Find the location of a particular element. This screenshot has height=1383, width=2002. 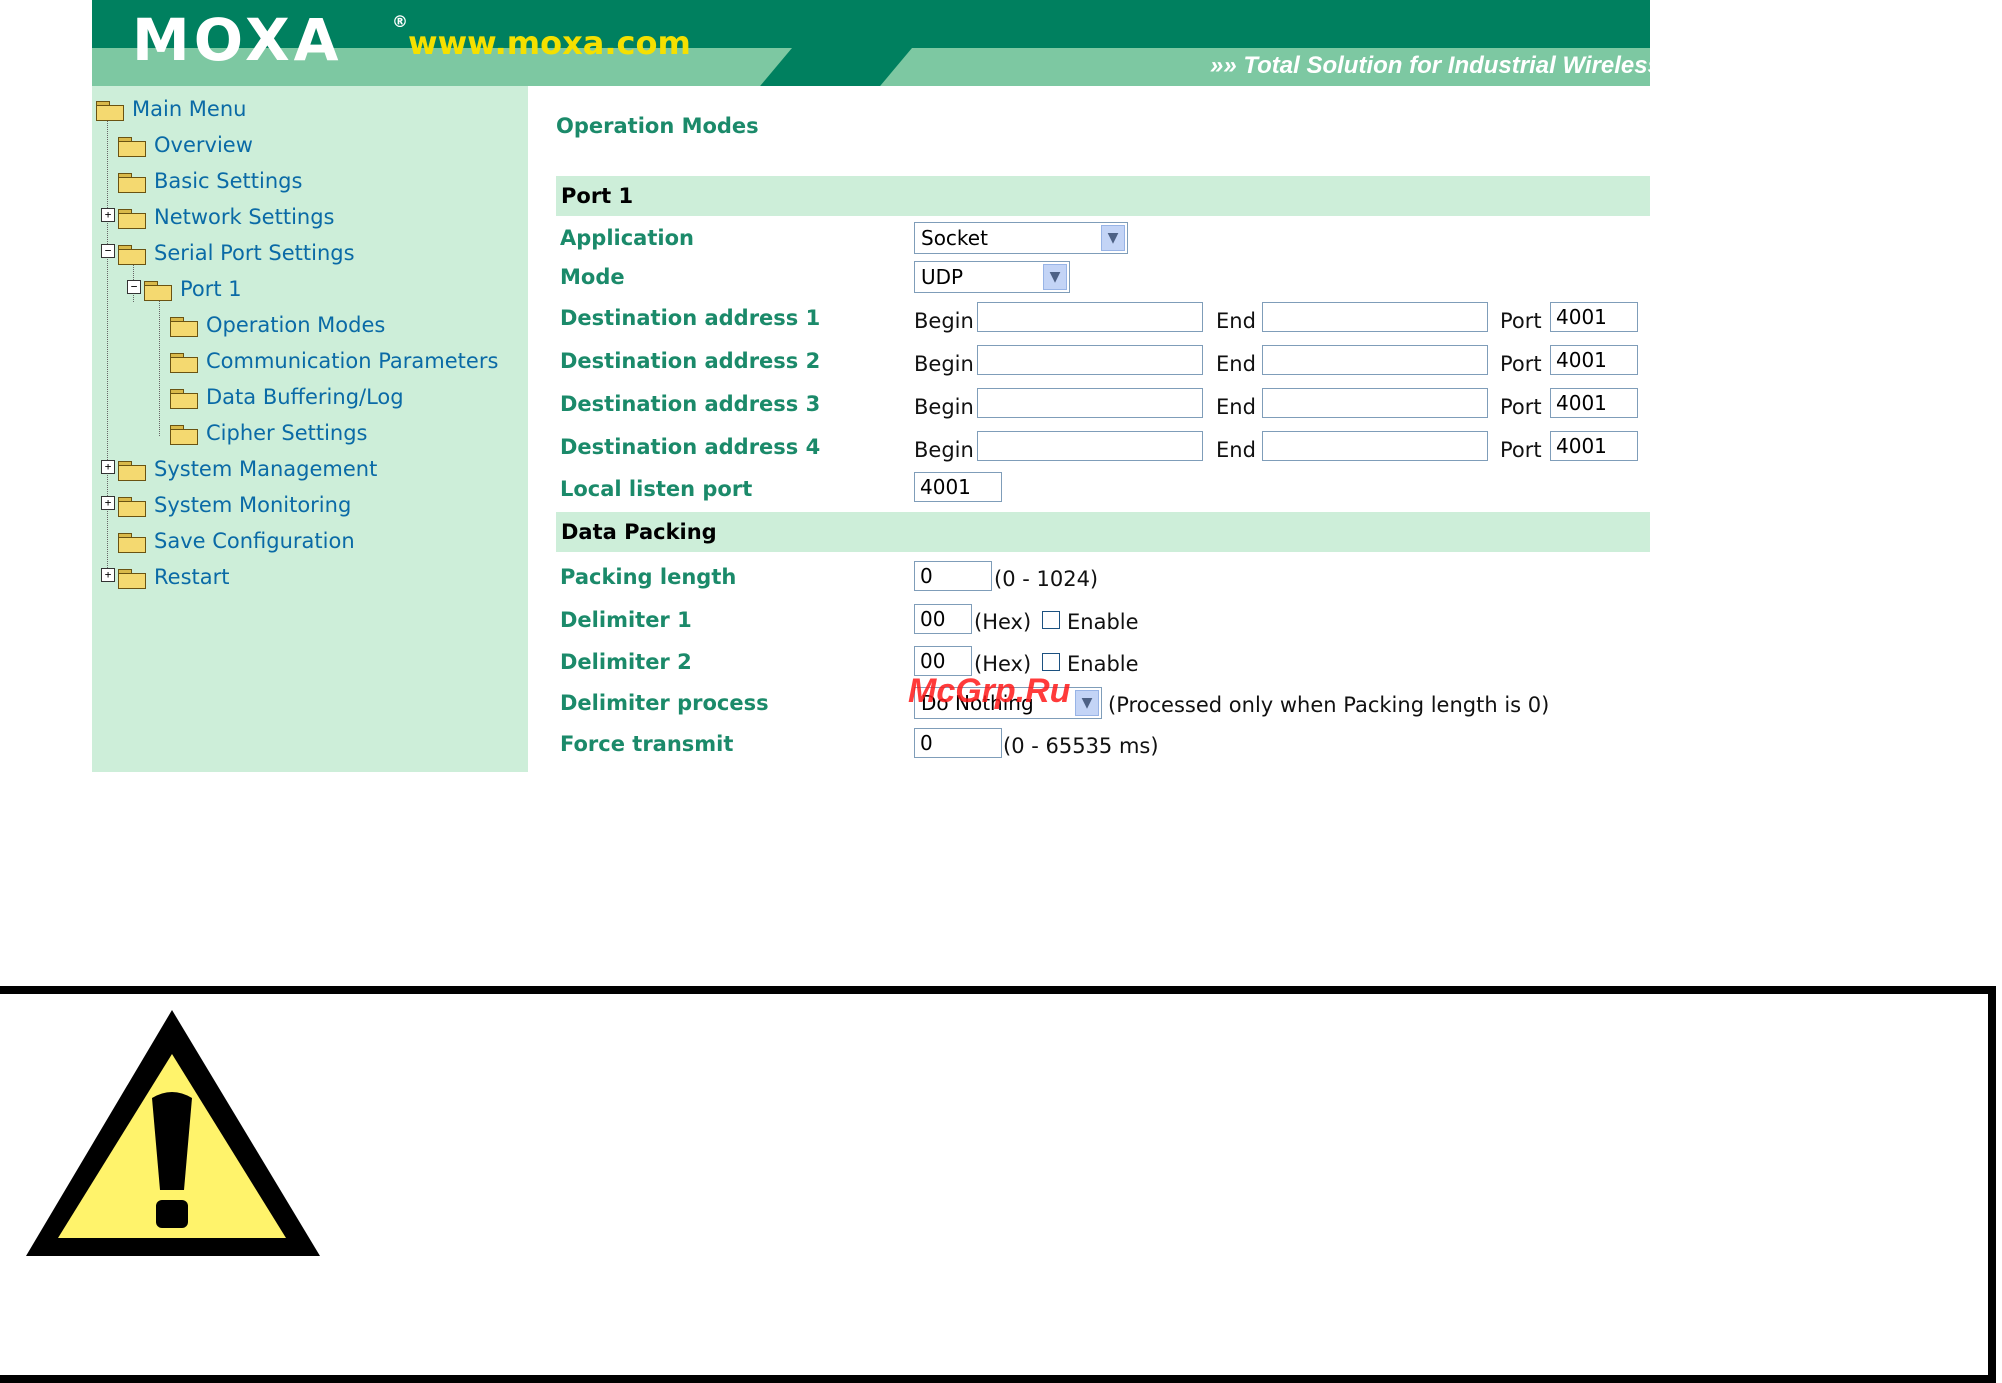

sidebar-item-data-buffering-log: Data Buffering/Log is located at coordinates (287, 397).